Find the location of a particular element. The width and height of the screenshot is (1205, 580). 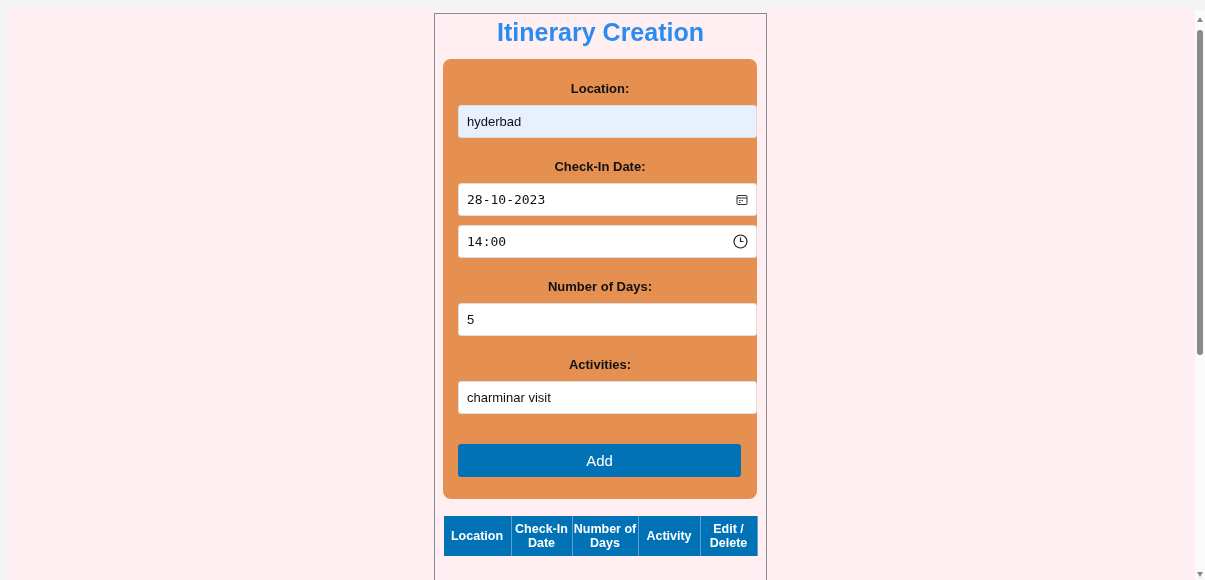

column-header: Activity is located at coordinates (669, 536).